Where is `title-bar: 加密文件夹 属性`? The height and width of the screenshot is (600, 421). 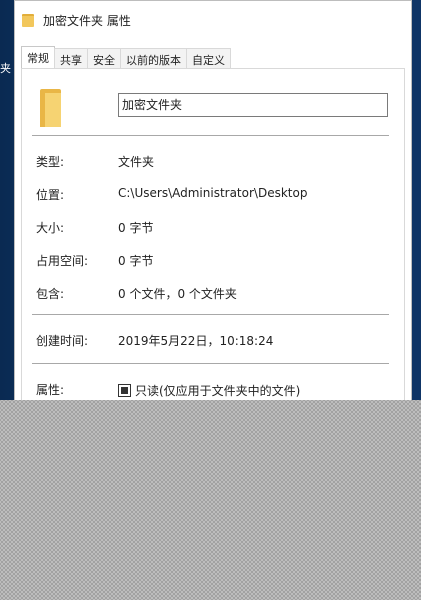 title-bar: 加密文件夹 属性 is located at coordinates (213, 20).